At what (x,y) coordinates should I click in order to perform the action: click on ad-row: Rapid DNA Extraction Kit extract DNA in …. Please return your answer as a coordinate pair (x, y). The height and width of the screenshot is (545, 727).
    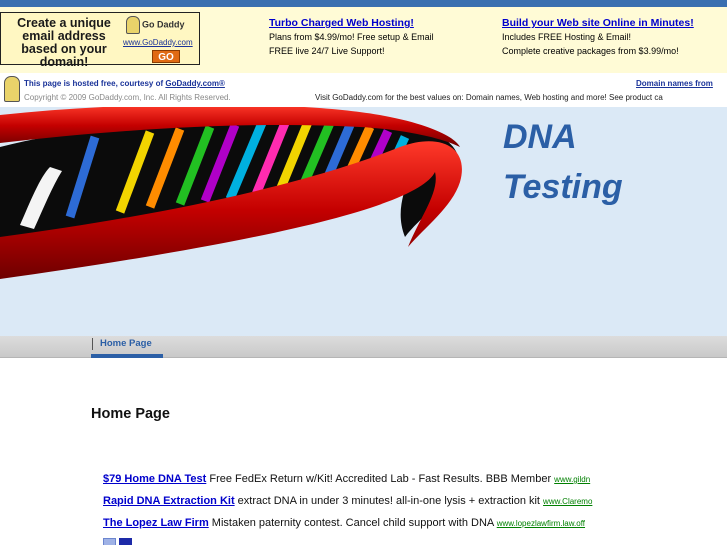
    Looking at the image, I should click on (370, 506).